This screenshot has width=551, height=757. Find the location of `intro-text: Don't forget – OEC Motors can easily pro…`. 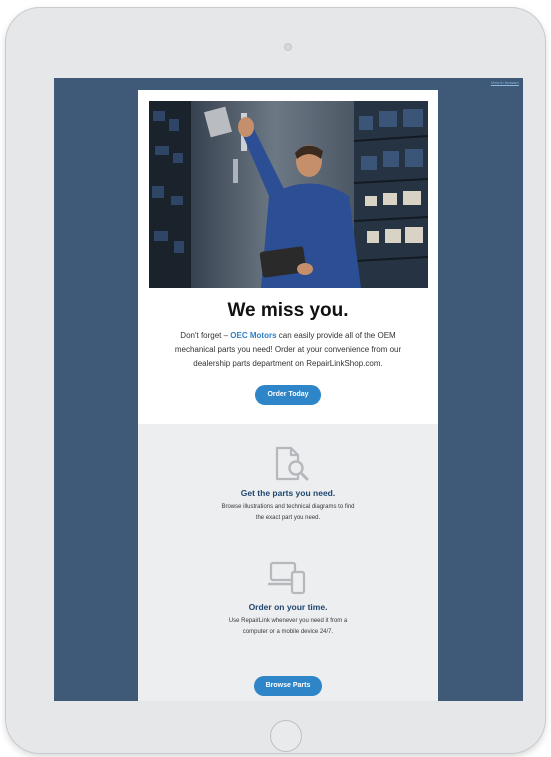

intro-text: Don't forget – OEC Motors can easily pro… is located at coordinates (288, 350).